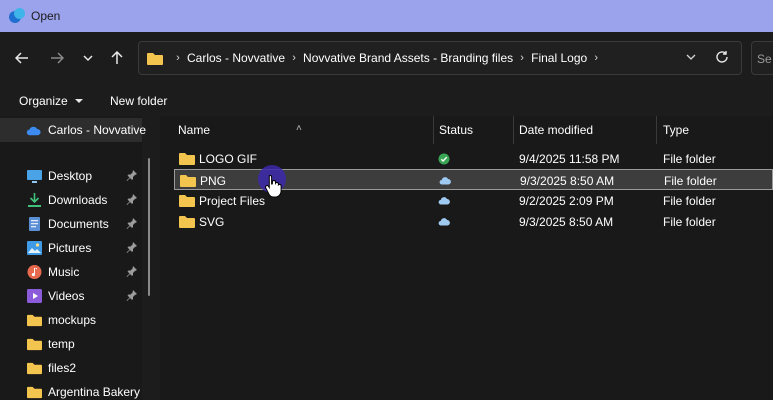  Describe the element at coordinates (34, 224) in the screenshot. I see `documents-icon` at that location.